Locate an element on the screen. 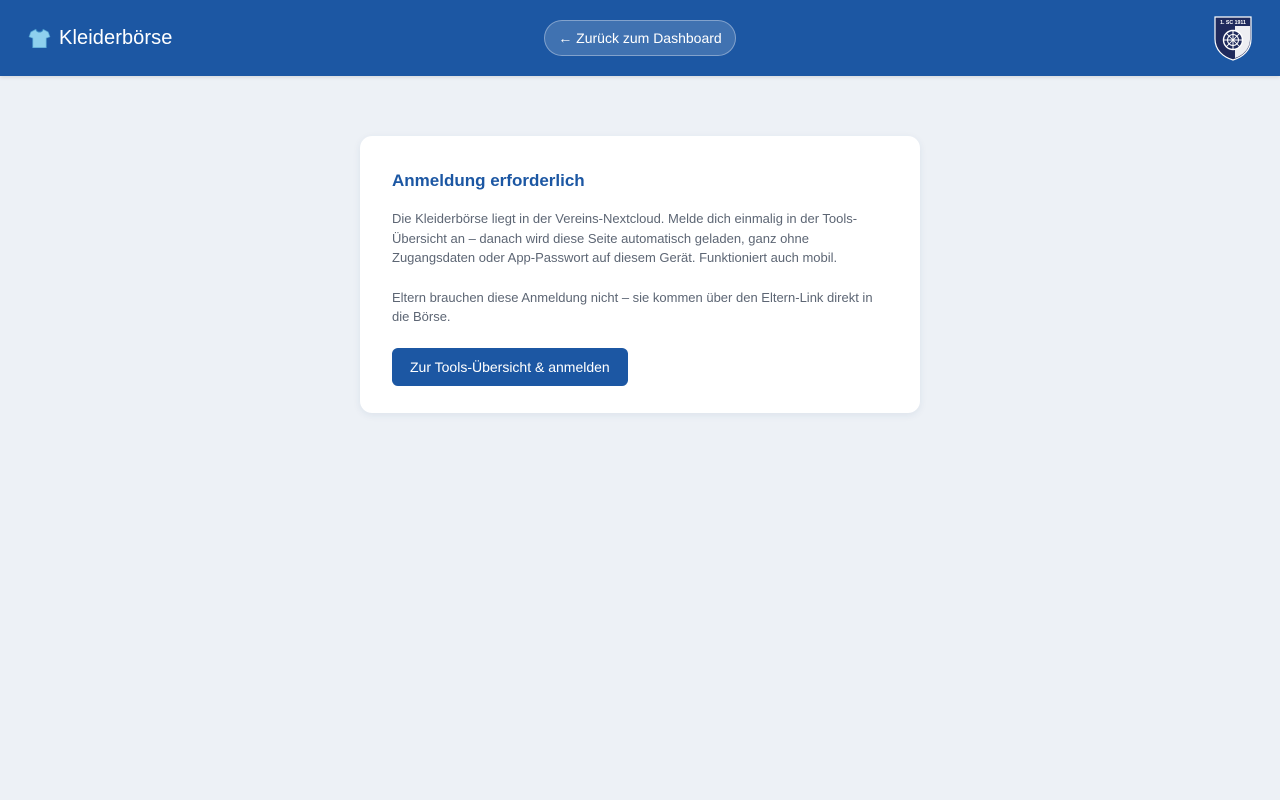 The width and height of the screenshot is (1280, 800). back-to-dashboard-button: ← Zurück zum Dashboard is located at coordinates (640, 38).